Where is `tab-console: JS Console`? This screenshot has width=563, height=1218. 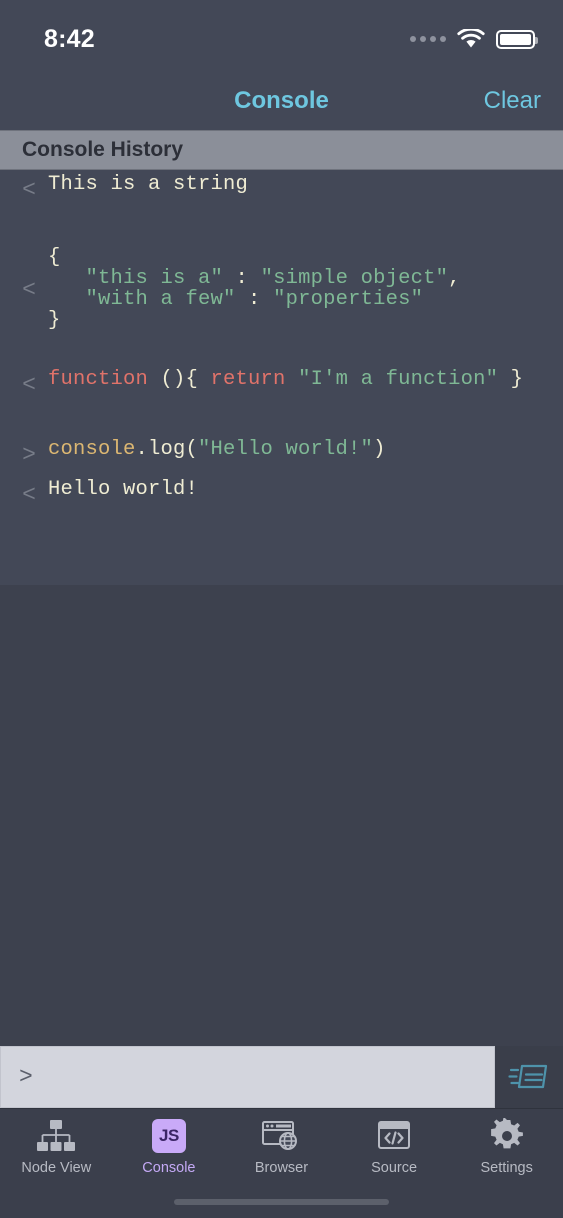
tab-console: JS Console is located at coordinates (169, 1146).